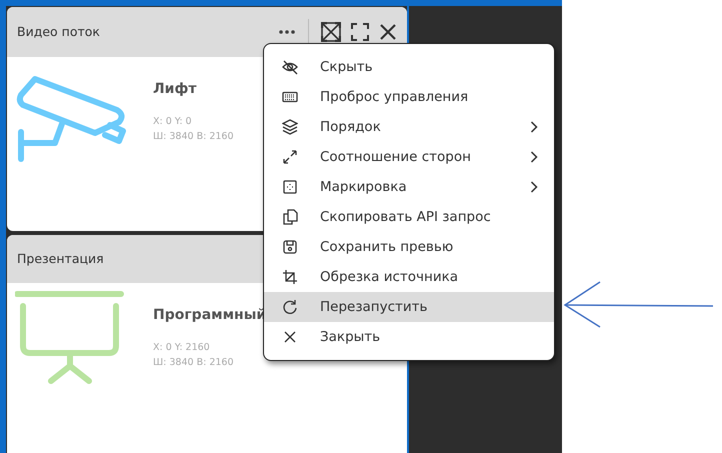 Image resolution: width=722 pixels, height=453 pixels. I want to click on menu-item: Порядок, so click(409, 127).